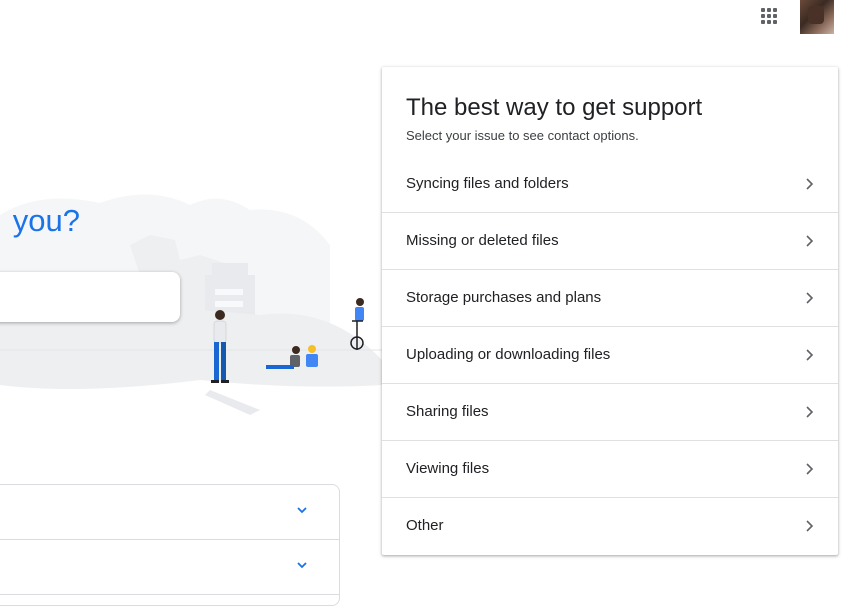  I want to click on support-option-viewing: Viewing files, so click(610, 469).